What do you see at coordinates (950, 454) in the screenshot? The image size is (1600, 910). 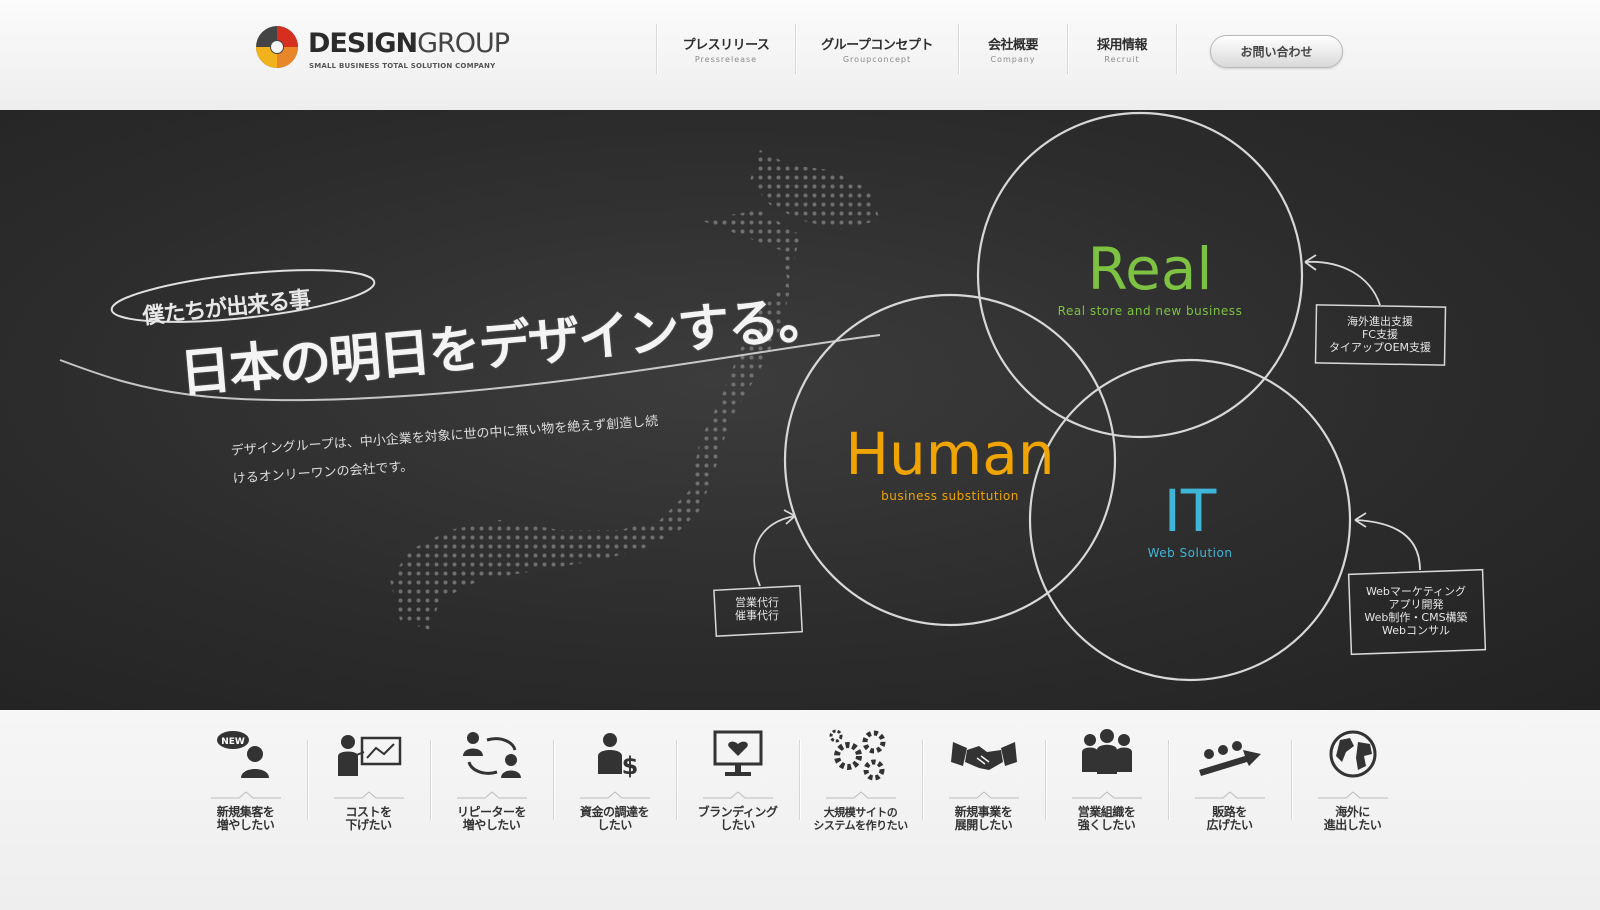 I see `human-title: Human` at bounding box center [950, 454].